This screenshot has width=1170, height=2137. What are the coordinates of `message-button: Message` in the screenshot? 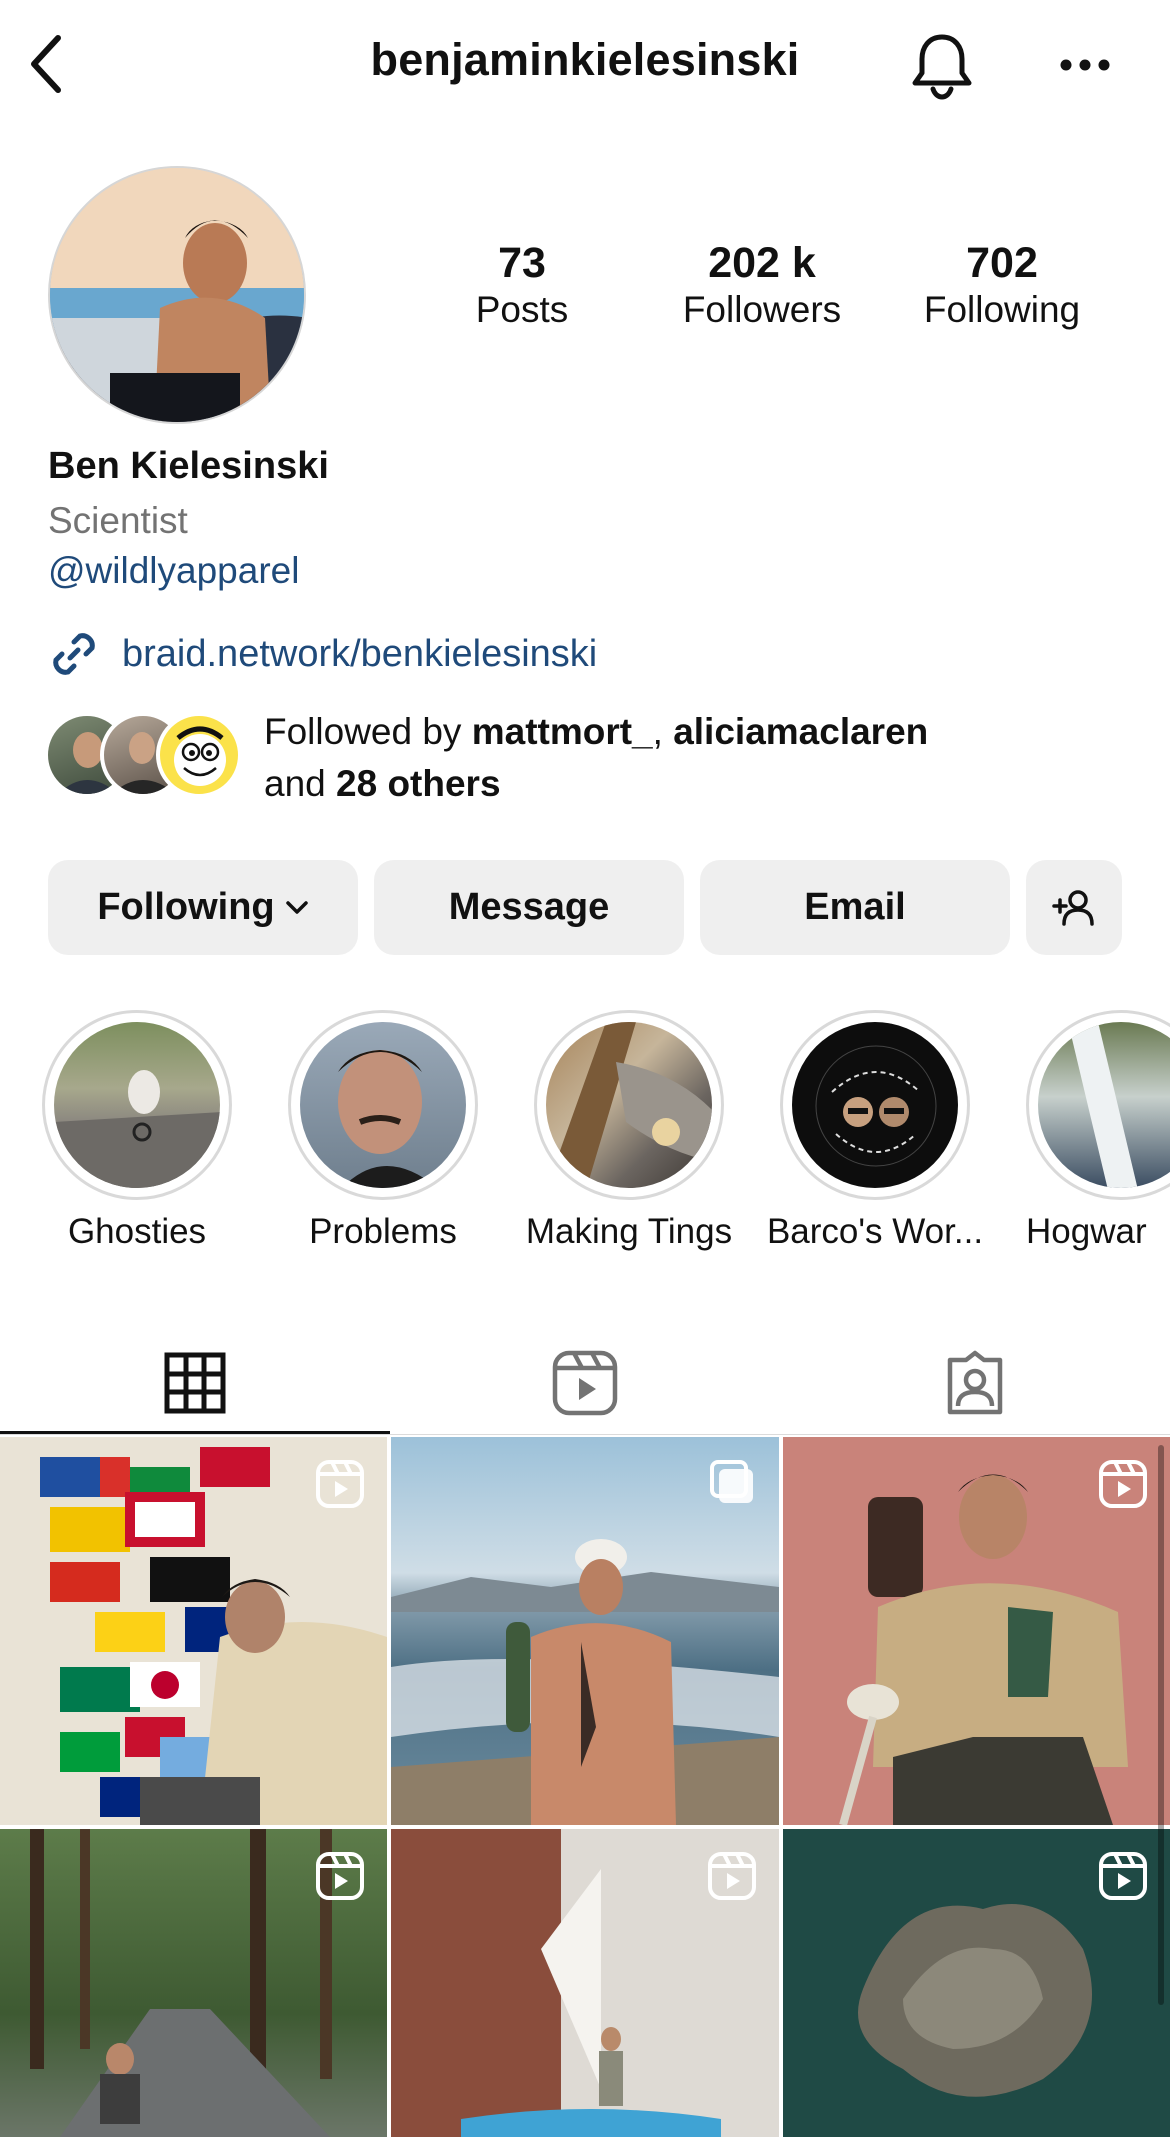 It's located at (529, 907).